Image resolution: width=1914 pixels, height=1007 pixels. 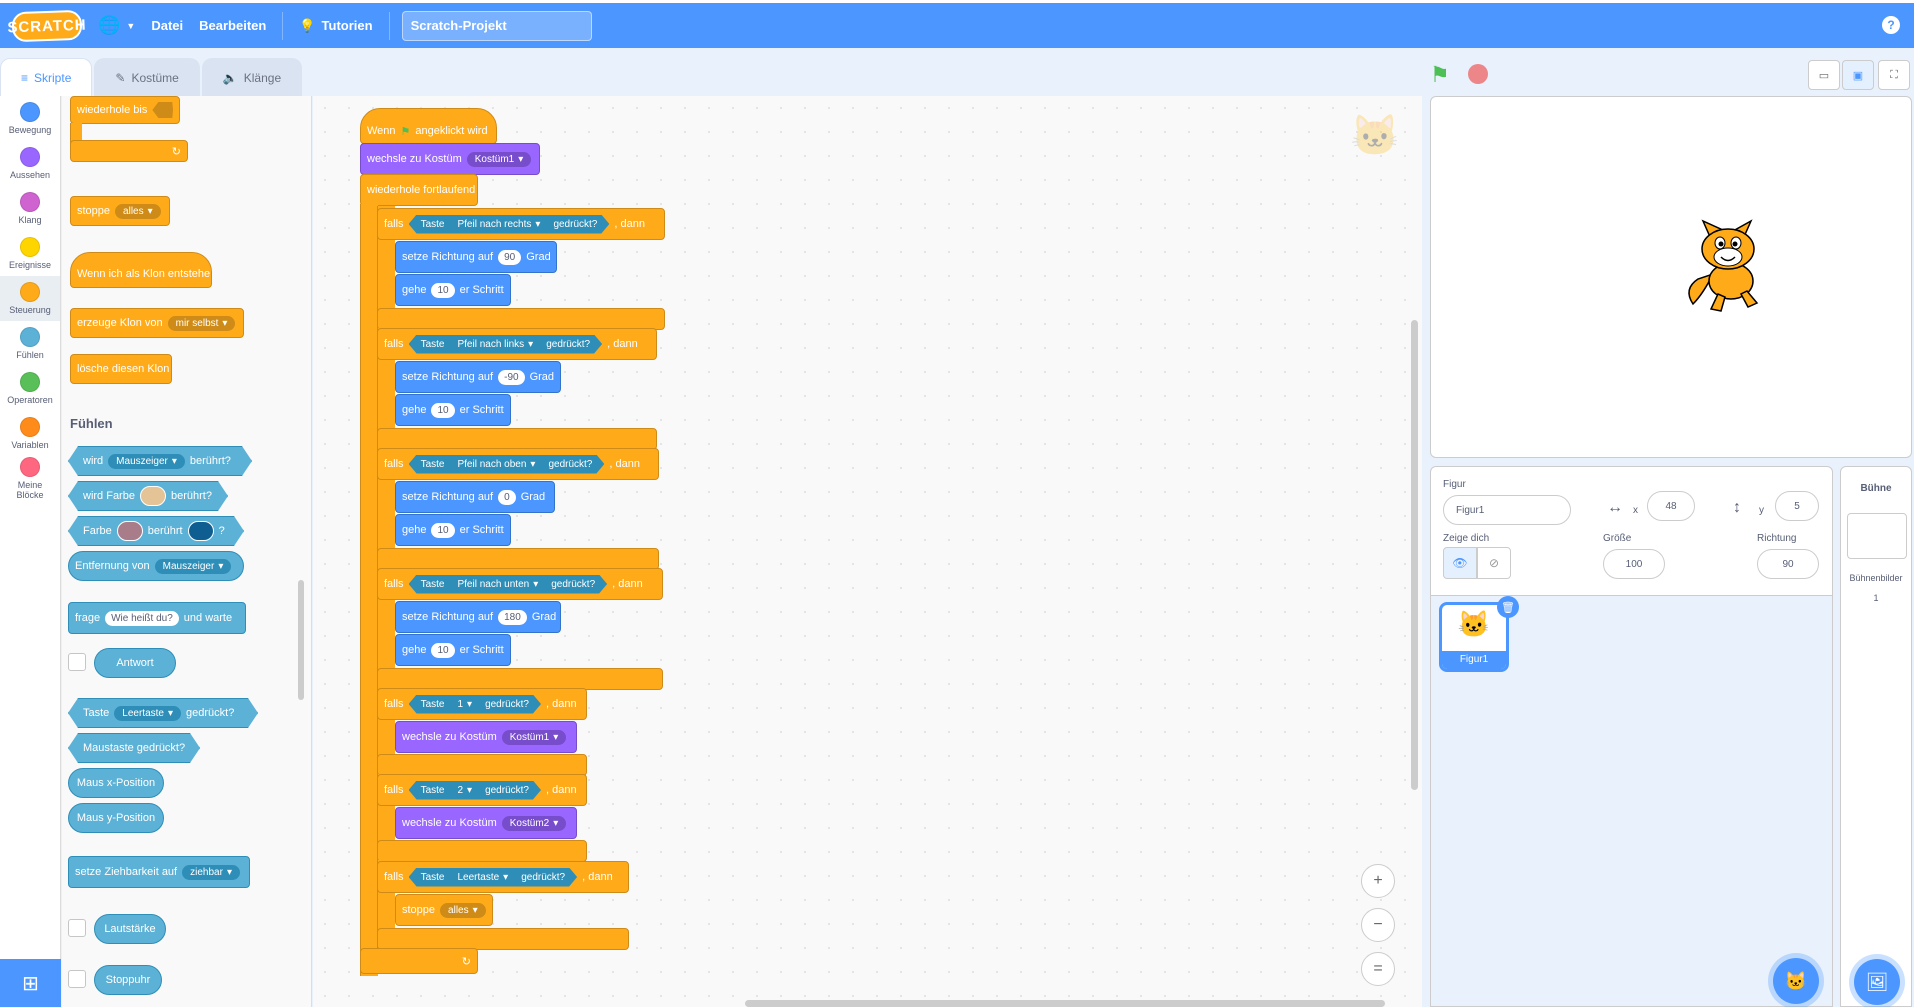 What do you see at coordinates (135, 663) in the screenshot?
I see `block-answer: Antwort` at bounding box center [135, 663].